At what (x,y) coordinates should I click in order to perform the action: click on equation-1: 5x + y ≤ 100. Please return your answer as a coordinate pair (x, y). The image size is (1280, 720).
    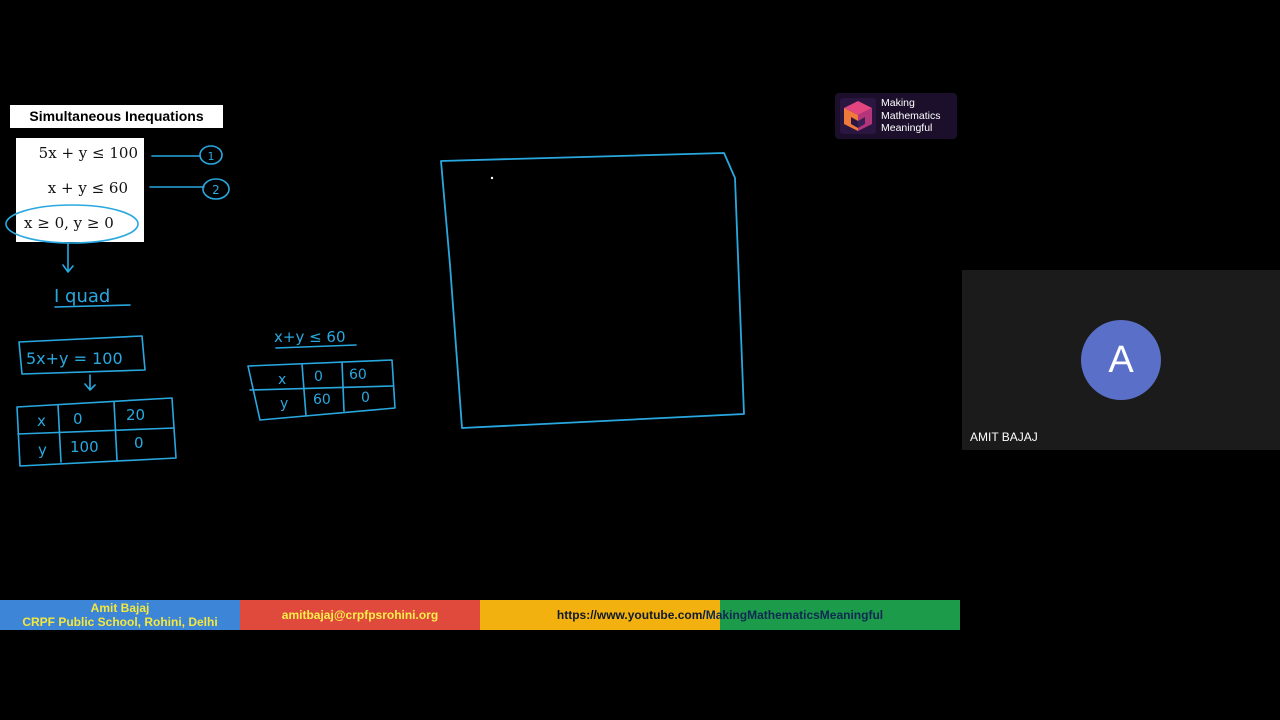
    Looking at the image, I should click on (88, 153).